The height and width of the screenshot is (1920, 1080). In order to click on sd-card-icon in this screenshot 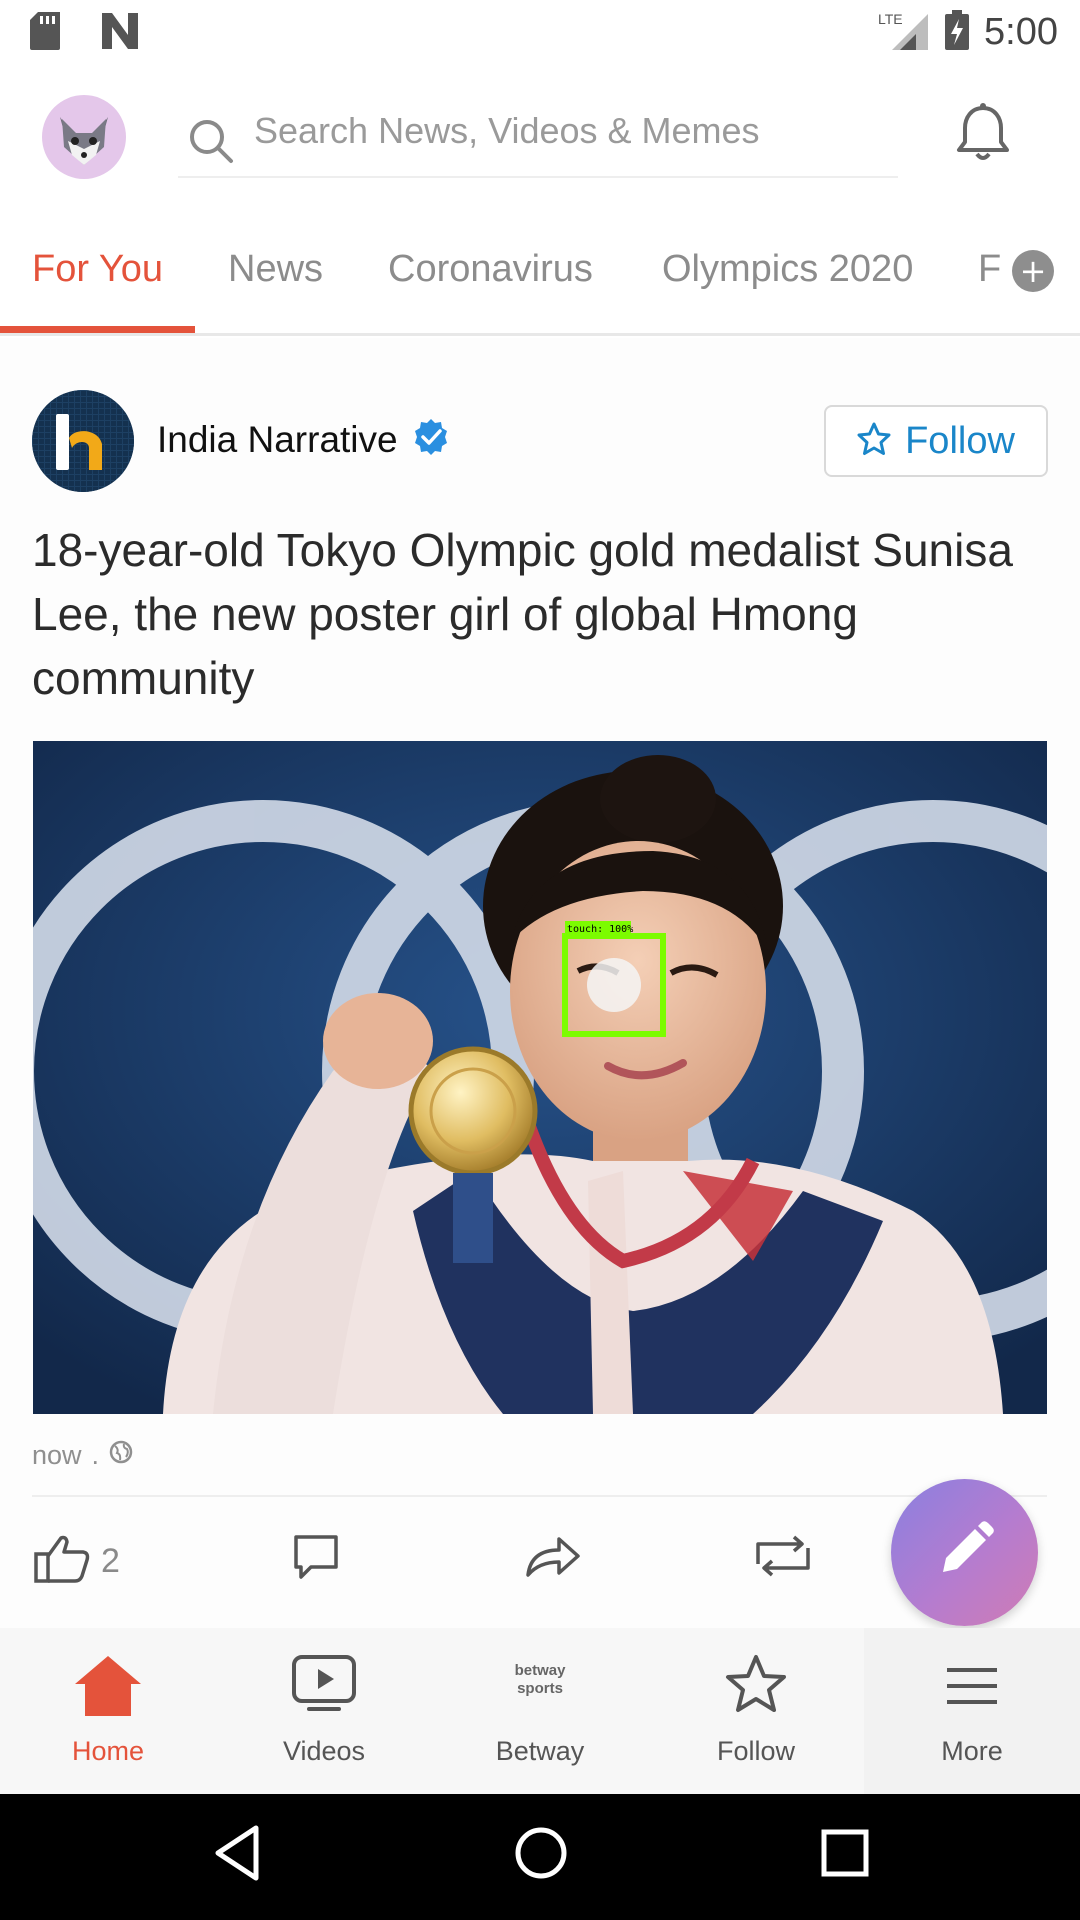, I will do `click(46, 33)`.